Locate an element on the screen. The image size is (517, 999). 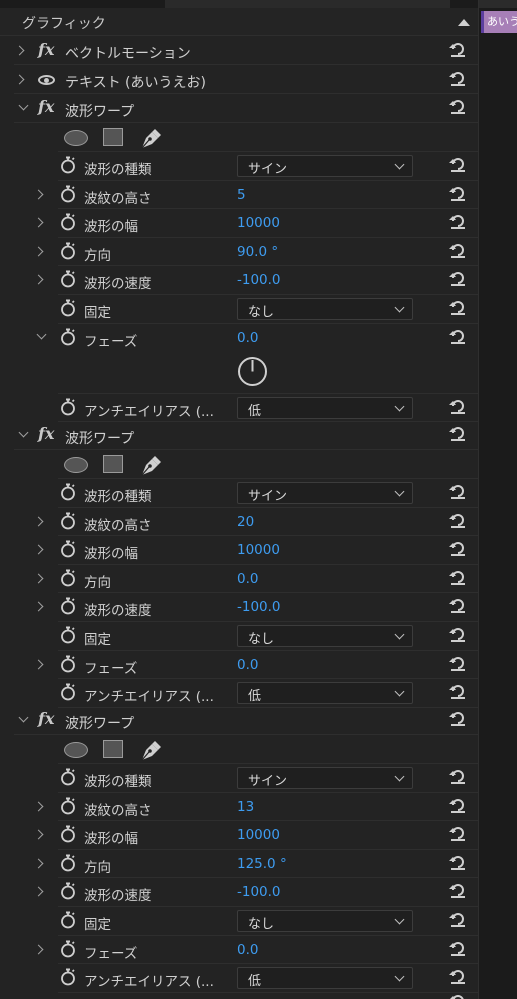
eye-icon is located at coordinates (46, 80).